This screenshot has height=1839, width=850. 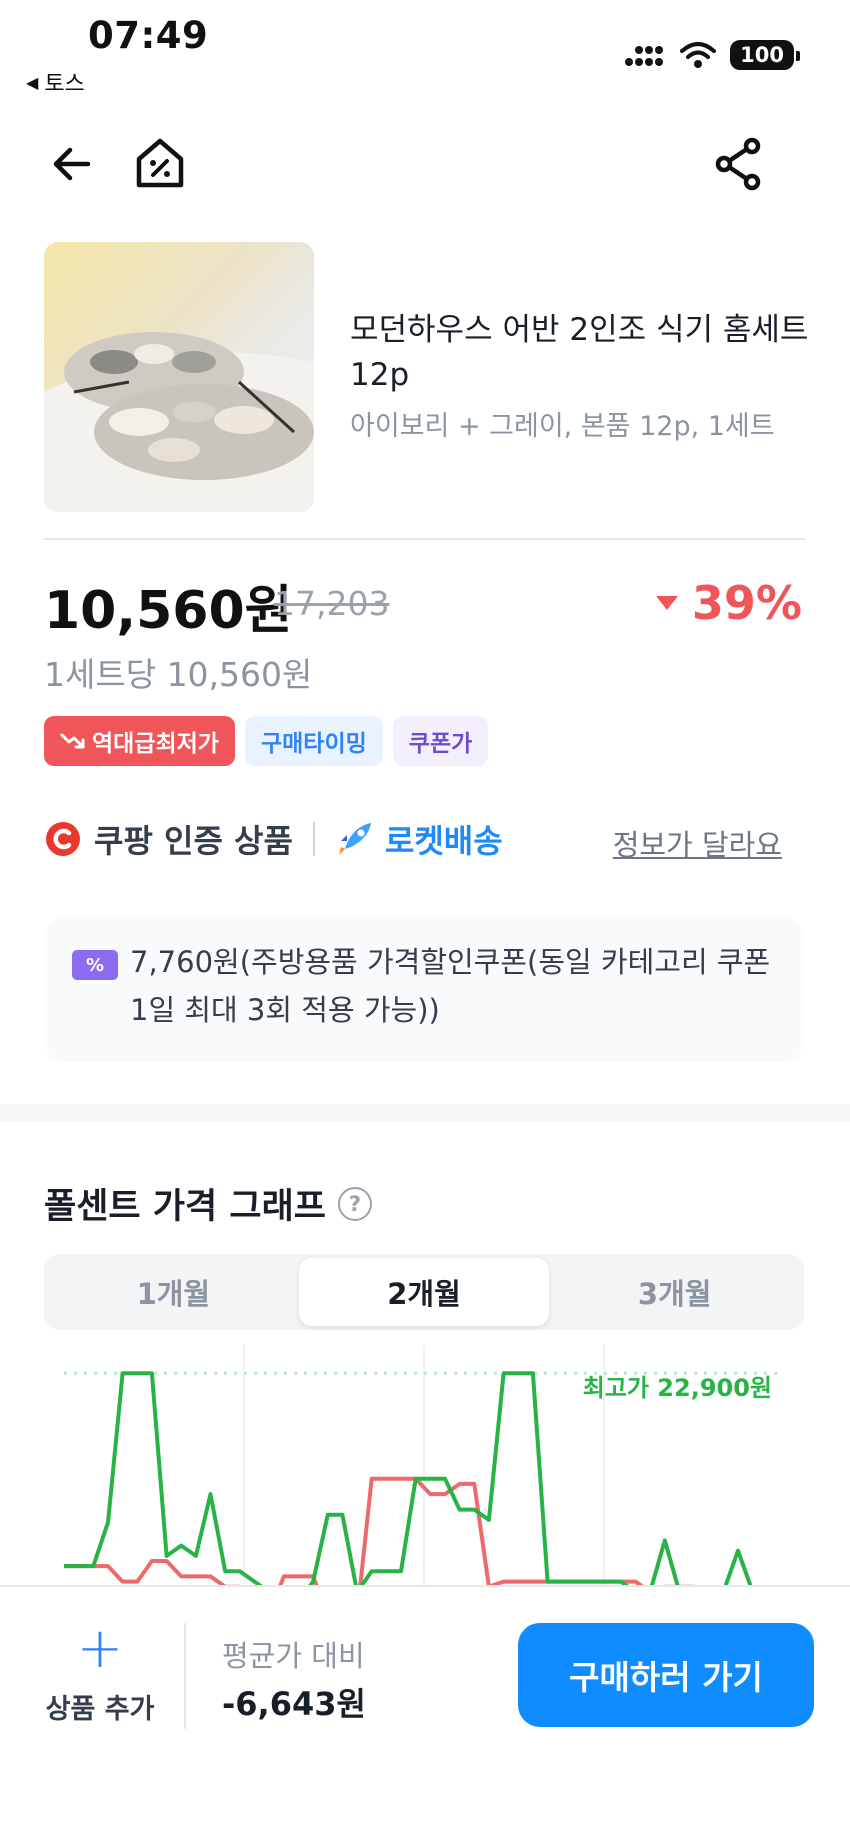 What do you see at coordinates (698, 55) in the screenshot?
I see `wifi-icon` at bounding box center [698, 55].